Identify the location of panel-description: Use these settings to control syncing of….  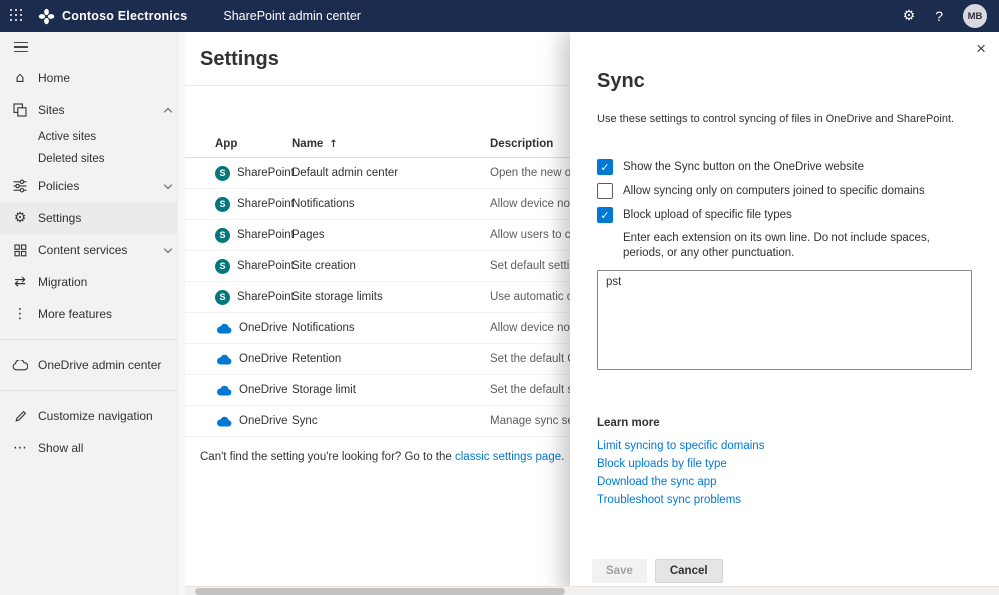
(776, 119).